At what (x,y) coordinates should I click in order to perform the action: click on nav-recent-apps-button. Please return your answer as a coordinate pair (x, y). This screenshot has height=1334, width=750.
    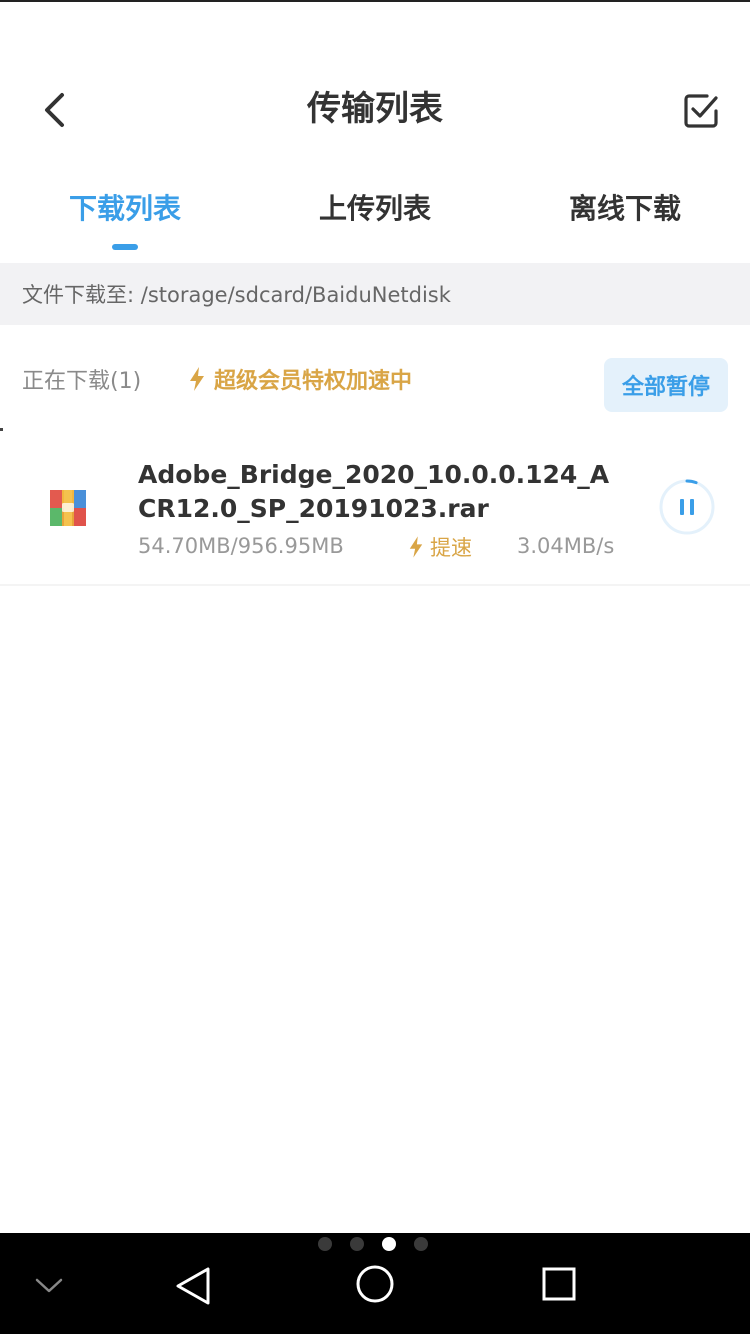
    Looking at the image, I should click on (559, 1284).